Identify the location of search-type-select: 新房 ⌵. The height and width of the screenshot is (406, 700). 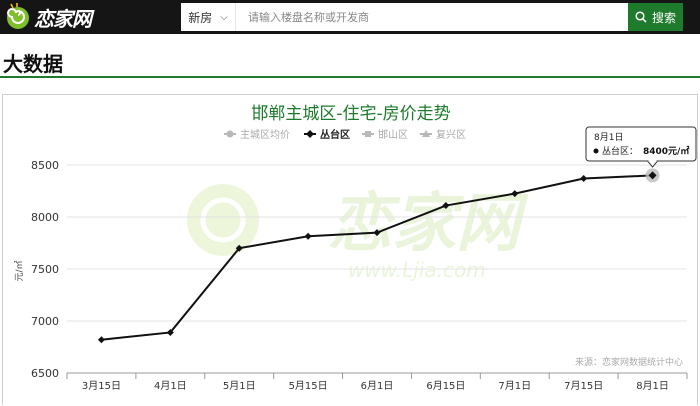
(208, 17).